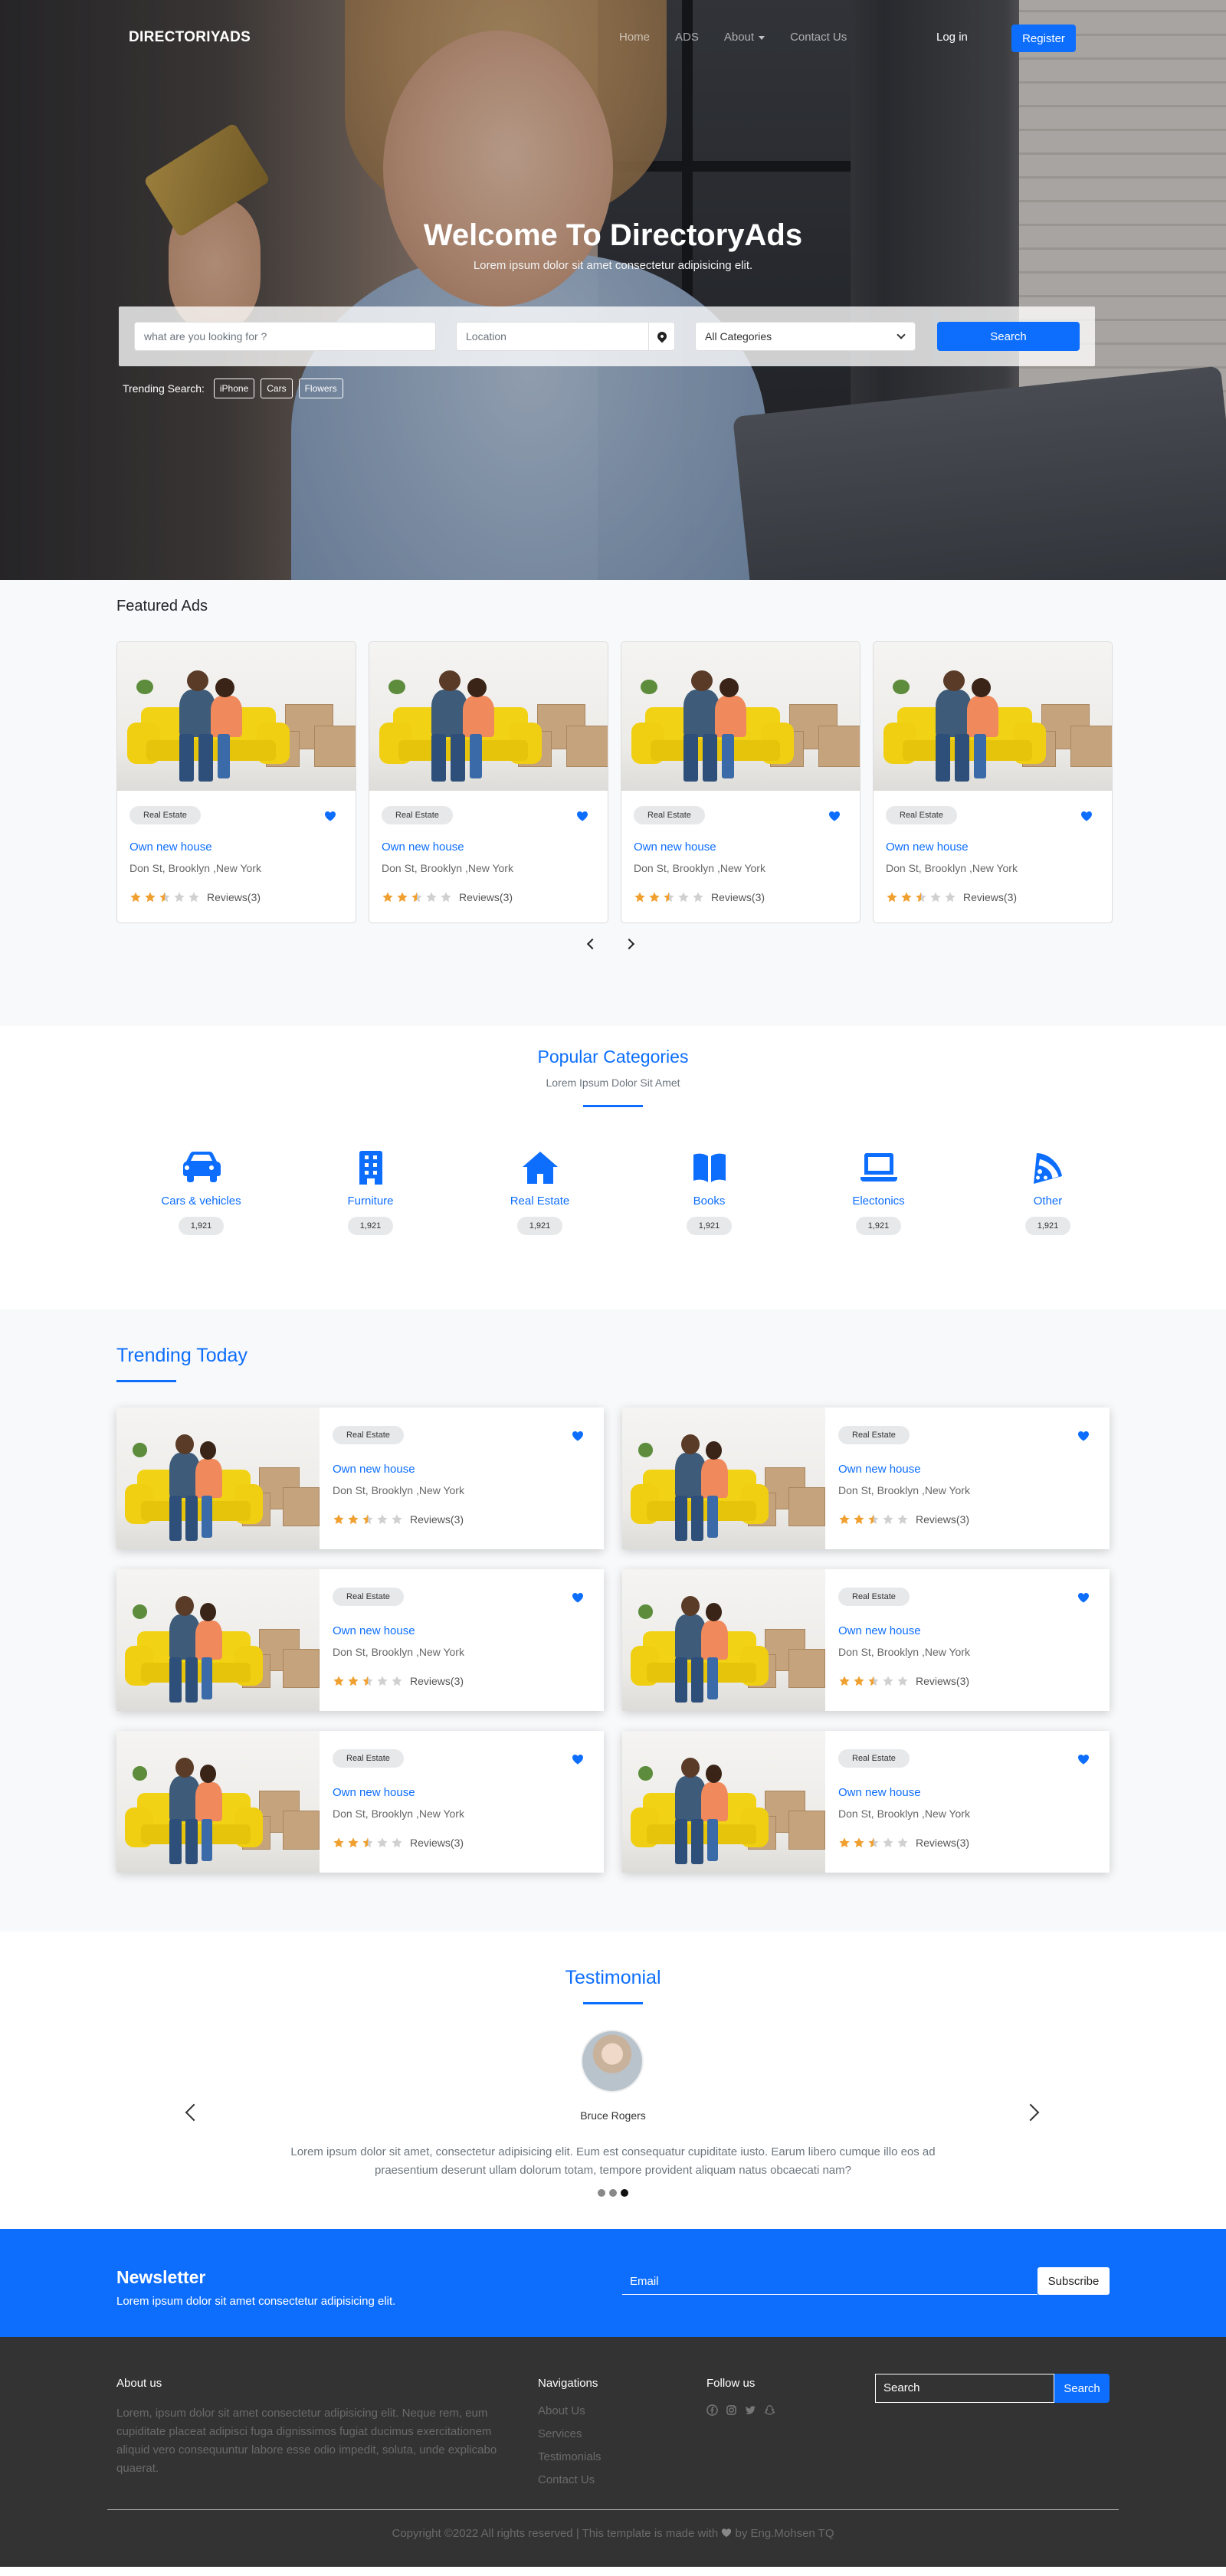 Image resolution: width=1226 pixels, height=2576 pixels. What do you see at coordinates (712, 2410) in the screenshot?
I see `facebook-icon` at bounding box center [712, 2410].